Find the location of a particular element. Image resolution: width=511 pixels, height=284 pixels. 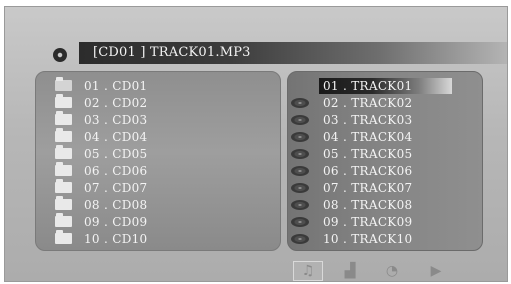

folder-label: 03 . CD03 is located at coordinates (116, 119).